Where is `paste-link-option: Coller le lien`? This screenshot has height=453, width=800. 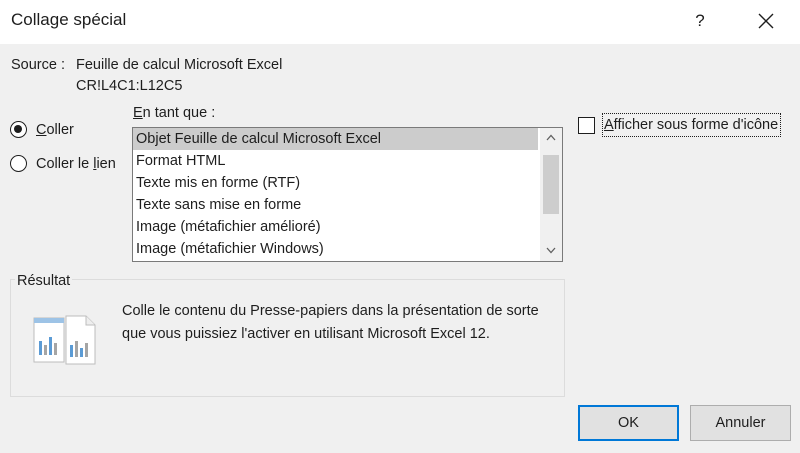 paste-link-option: Coller le lien is located at coordinates (63, 163).